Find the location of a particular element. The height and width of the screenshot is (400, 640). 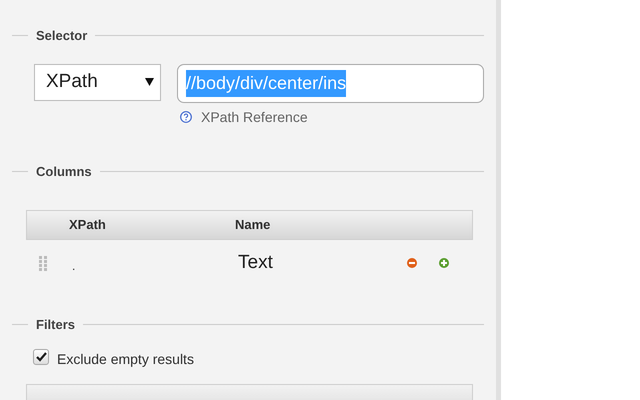

table-cell-text: Text is located at coordinates (256, 262).